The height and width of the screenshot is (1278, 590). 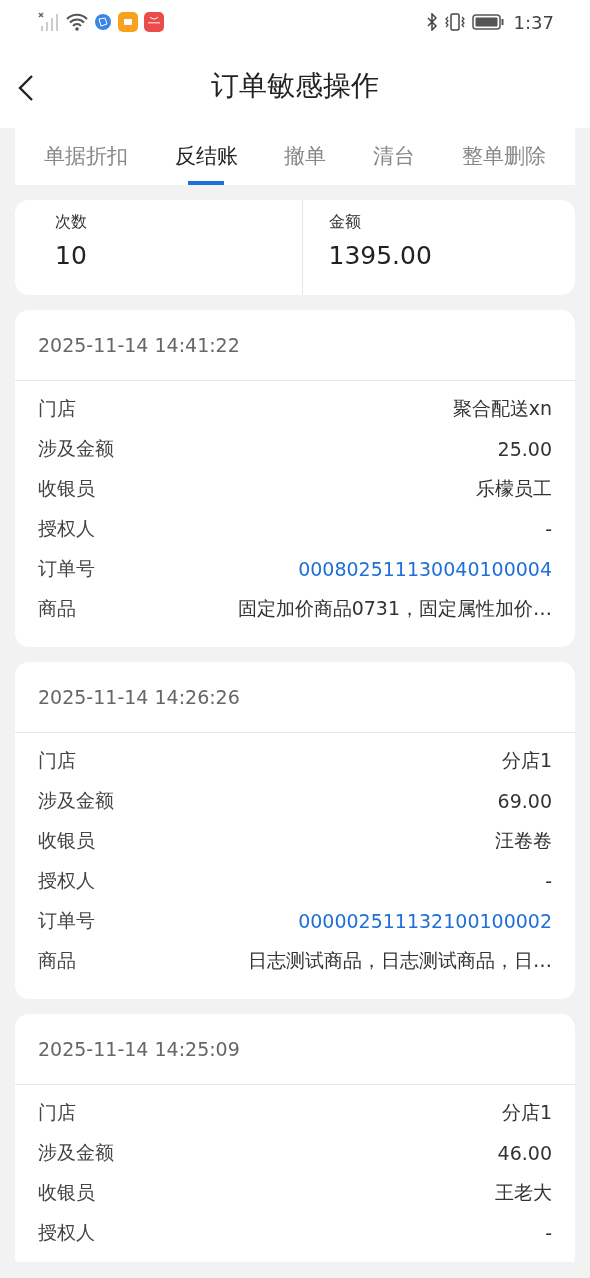 What do you see at coordinates (71, 222) in the screenshot?
I see `summary-label: 次数` at bounding box center [71, 222].